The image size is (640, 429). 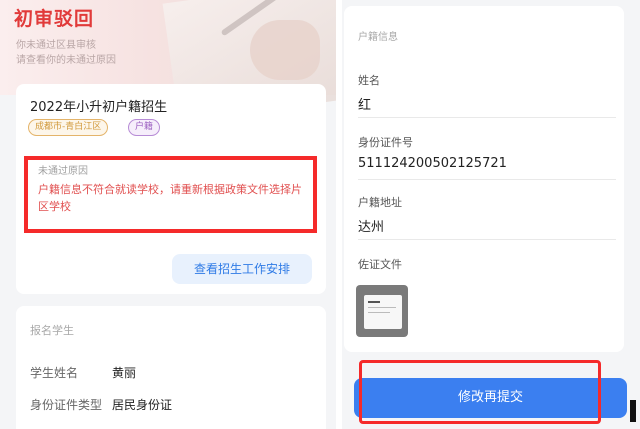 I want to click on id-number-label: 身份证件号, so click(x=385, y=142).